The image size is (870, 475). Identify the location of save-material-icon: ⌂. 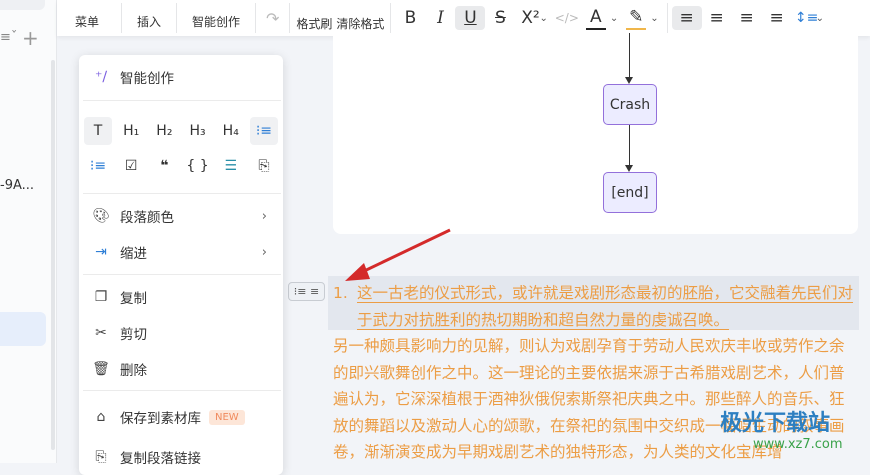
(101, 417).